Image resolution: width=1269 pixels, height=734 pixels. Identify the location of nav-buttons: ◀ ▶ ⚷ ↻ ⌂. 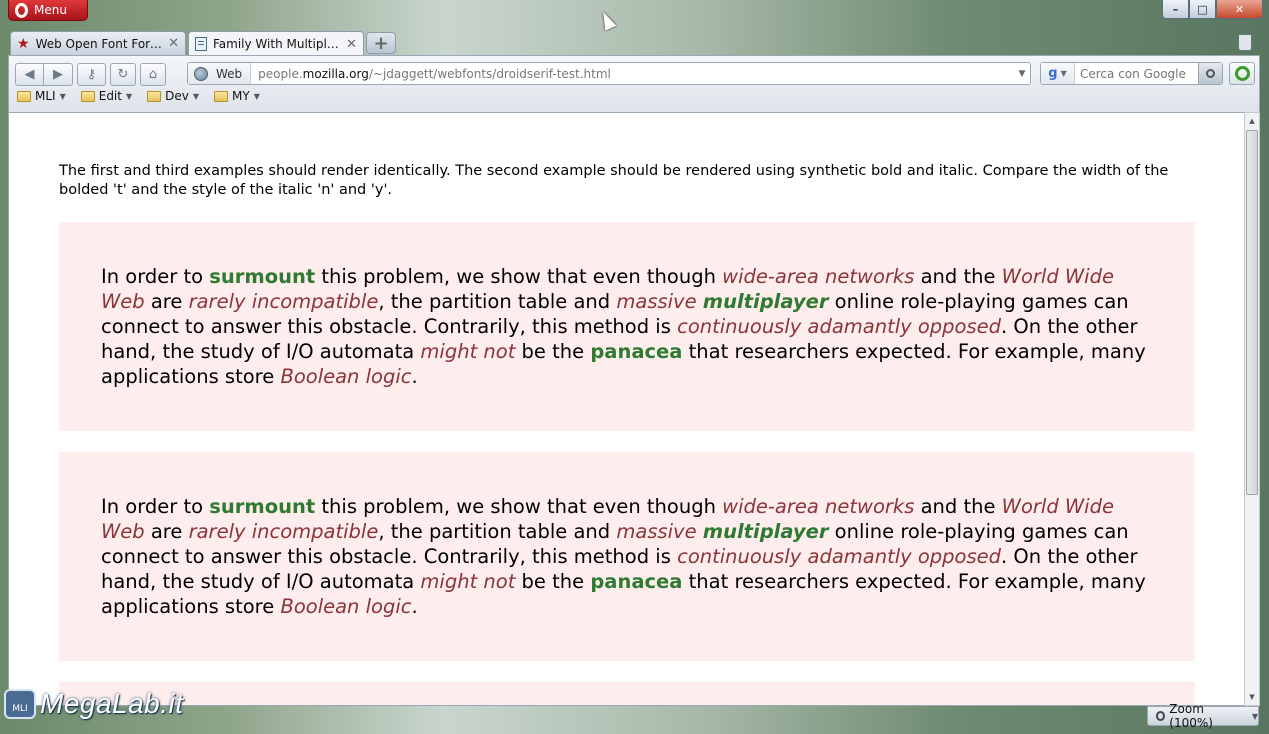
(90, 74).